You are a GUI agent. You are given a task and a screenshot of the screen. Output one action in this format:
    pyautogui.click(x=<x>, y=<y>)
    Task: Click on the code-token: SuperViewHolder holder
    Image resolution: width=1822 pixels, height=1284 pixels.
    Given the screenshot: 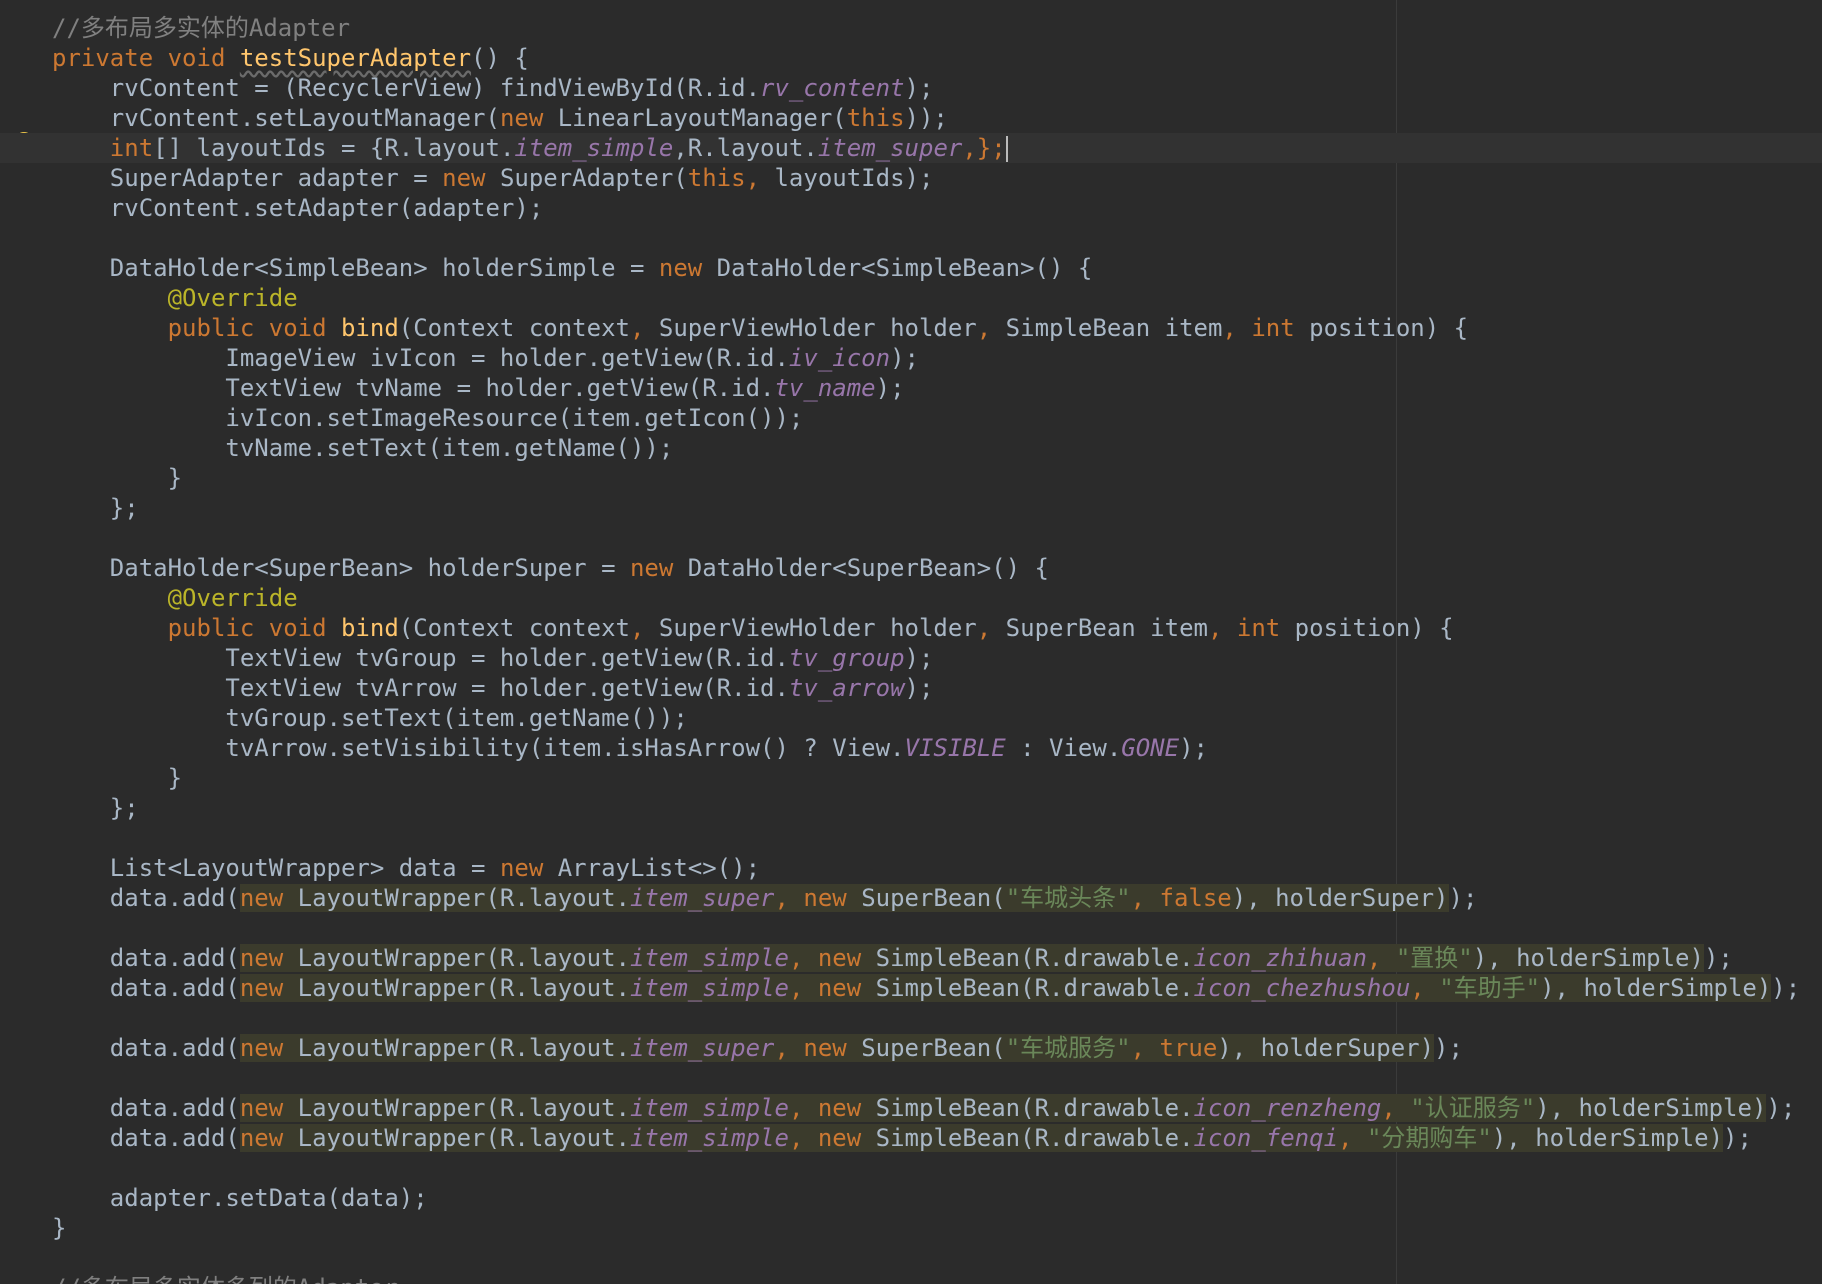 What is the action you would take?
    pyautogui.click(x=817, y=628)
    